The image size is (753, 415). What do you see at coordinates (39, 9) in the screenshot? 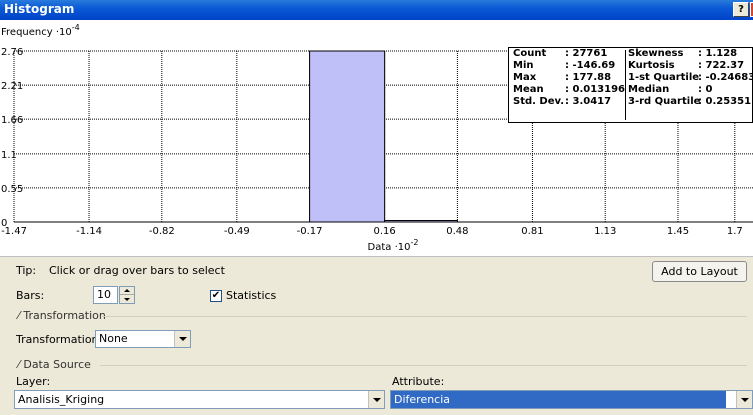
I see `window-title: Histogram` at bounding box center [39, 9].